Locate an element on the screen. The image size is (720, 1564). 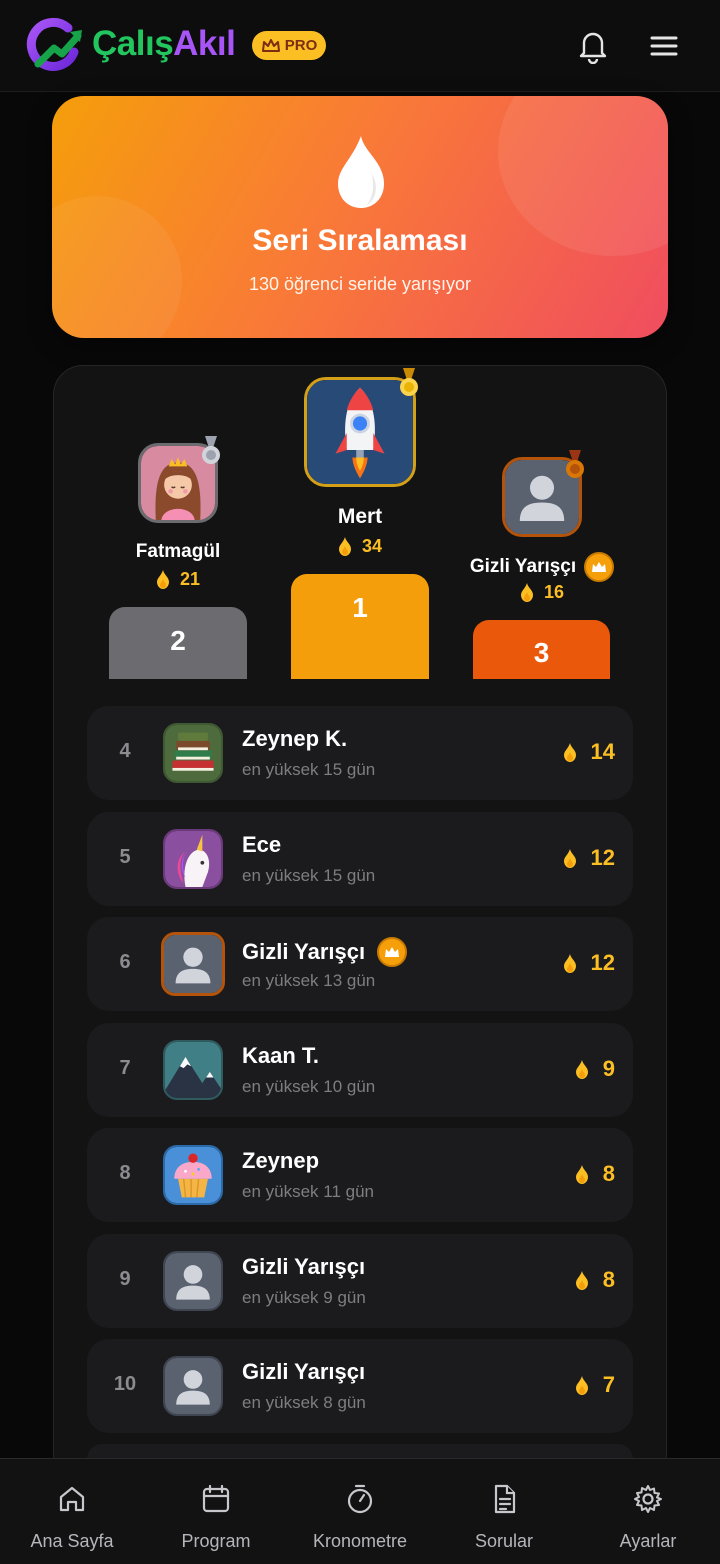
best-streak: en yüksek 10 gün is located at coordinates (309, 1086).